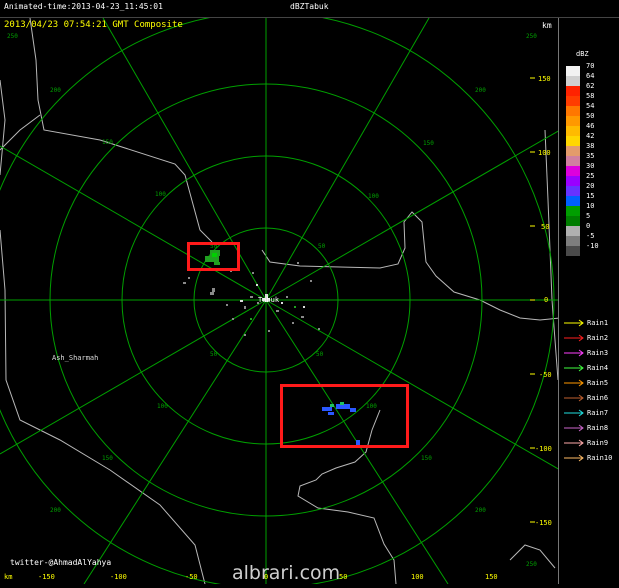 The width and height of the screenshot is (619, 588). I want to click on rain-series-item: Rain9, so click(590, 443).